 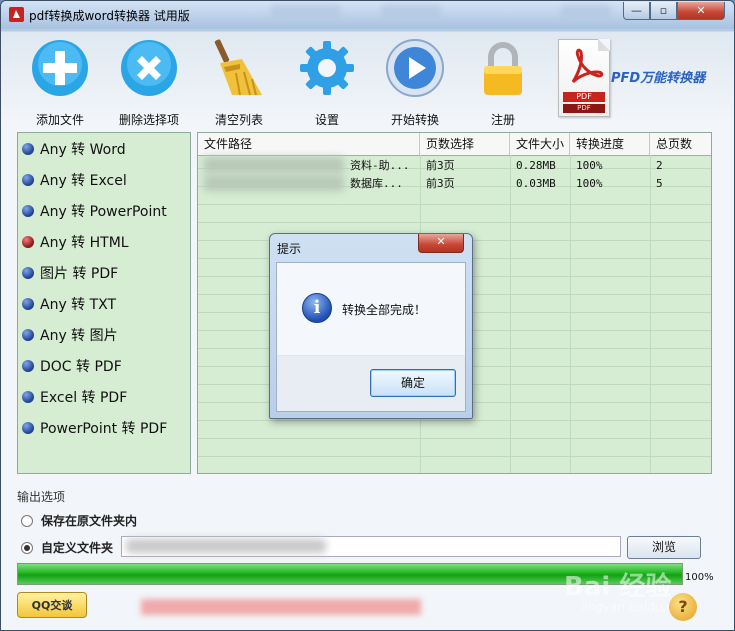 What do you see at coordinates (415, 68) in the screenshot?
I see `play-icon` at bounding box center [415, 68].